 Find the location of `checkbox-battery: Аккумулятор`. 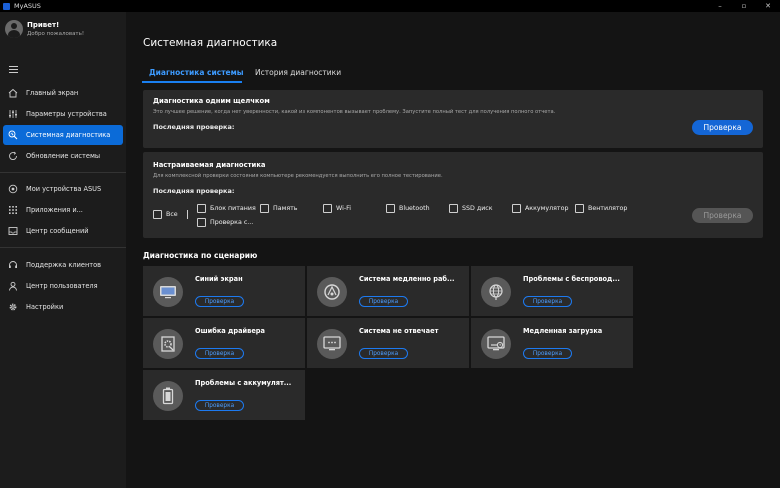

checkbox-battery: Аккумулятор is located at coordinates (540, 208).